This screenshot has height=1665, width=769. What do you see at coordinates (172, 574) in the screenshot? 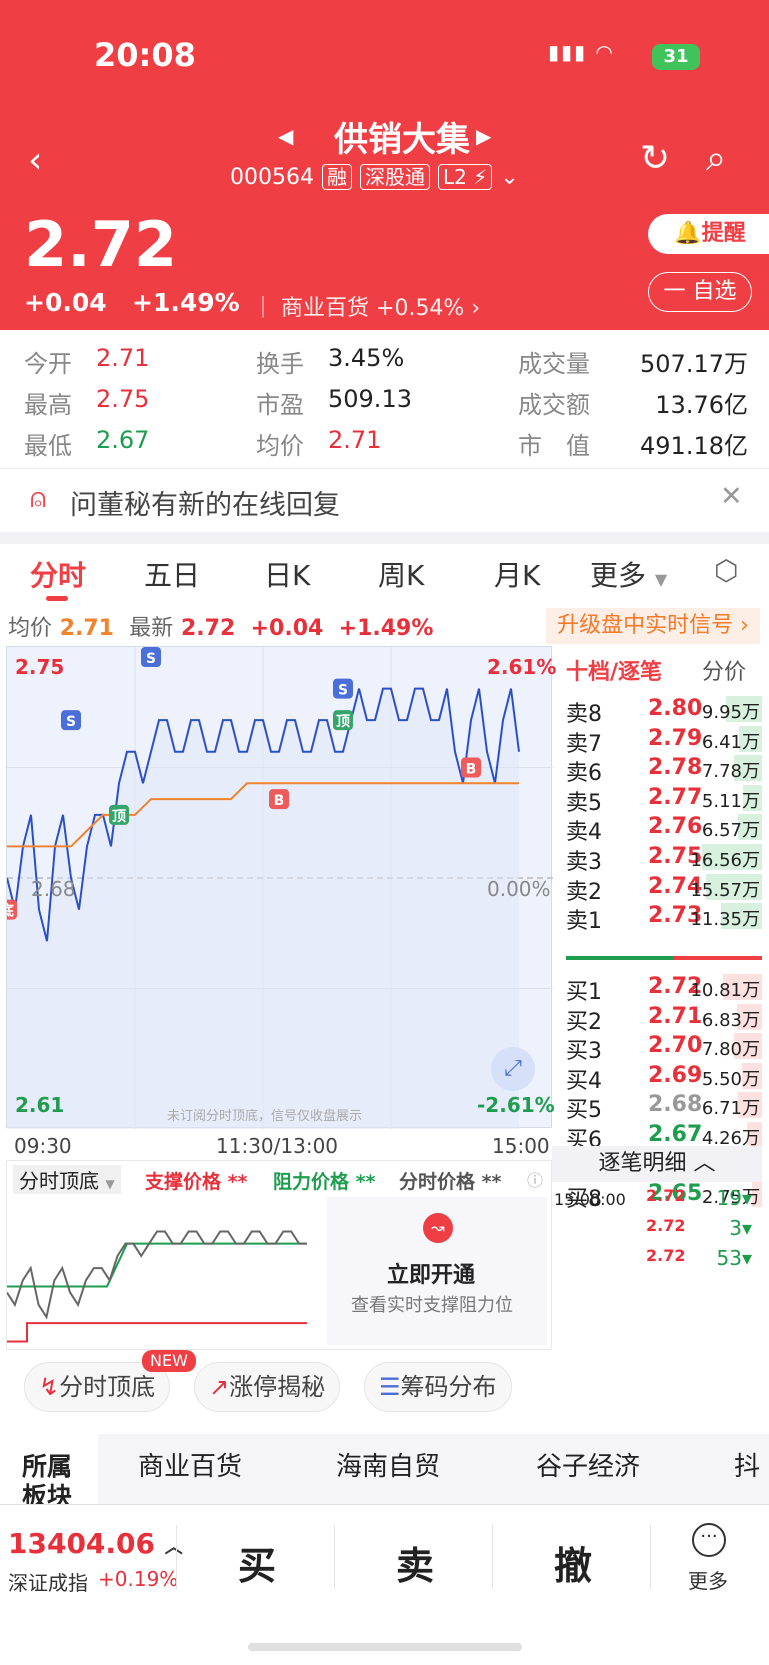
I see `tab-five-day: 五日` at bounding box center [172, 574].